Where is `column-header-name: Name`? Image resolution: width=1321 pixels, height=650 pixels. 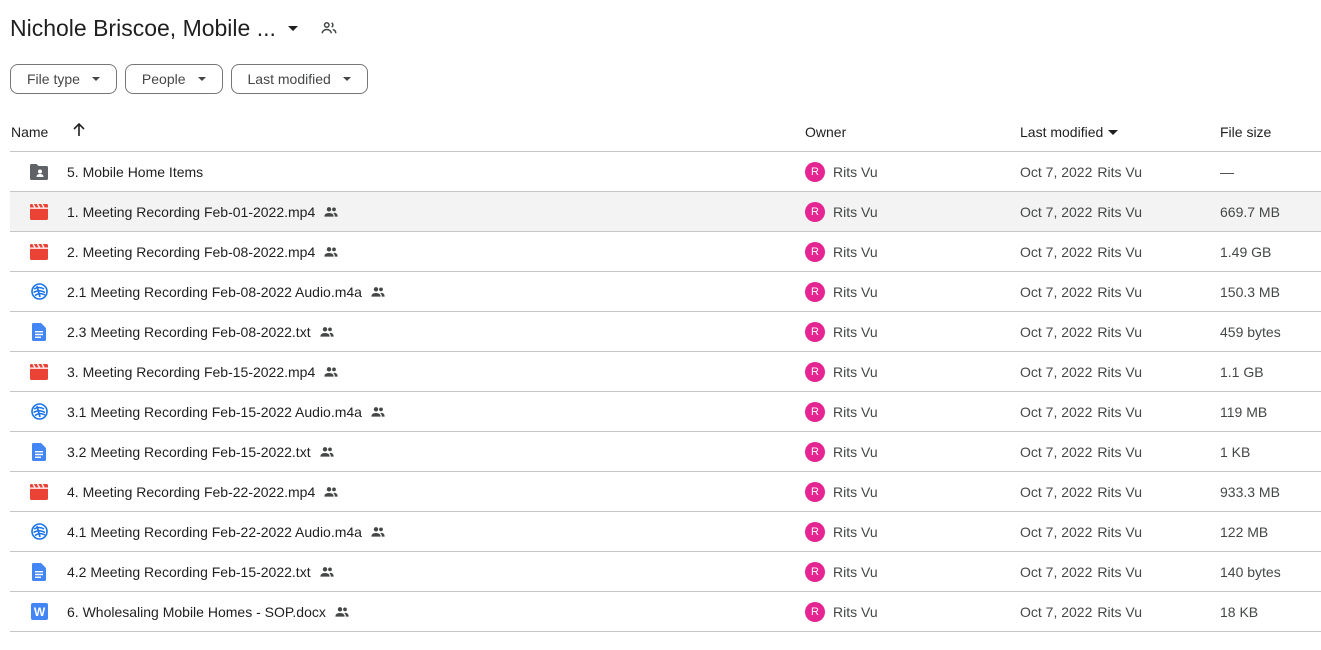 column-header-name: Name is located at coordinates (29, 132).